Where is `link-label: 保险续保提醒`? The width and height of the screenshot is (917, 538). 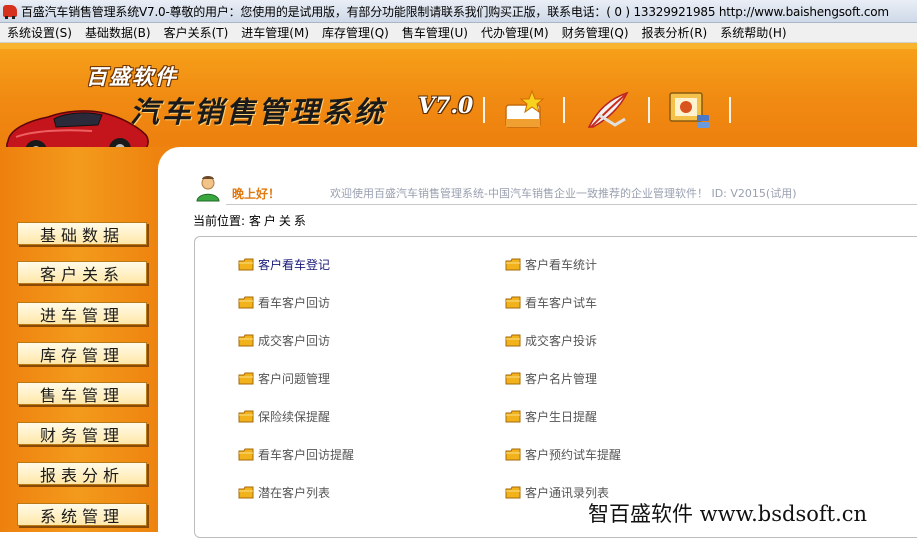
link-label: 保险续保提醒 is located at coordinates (294, 417).